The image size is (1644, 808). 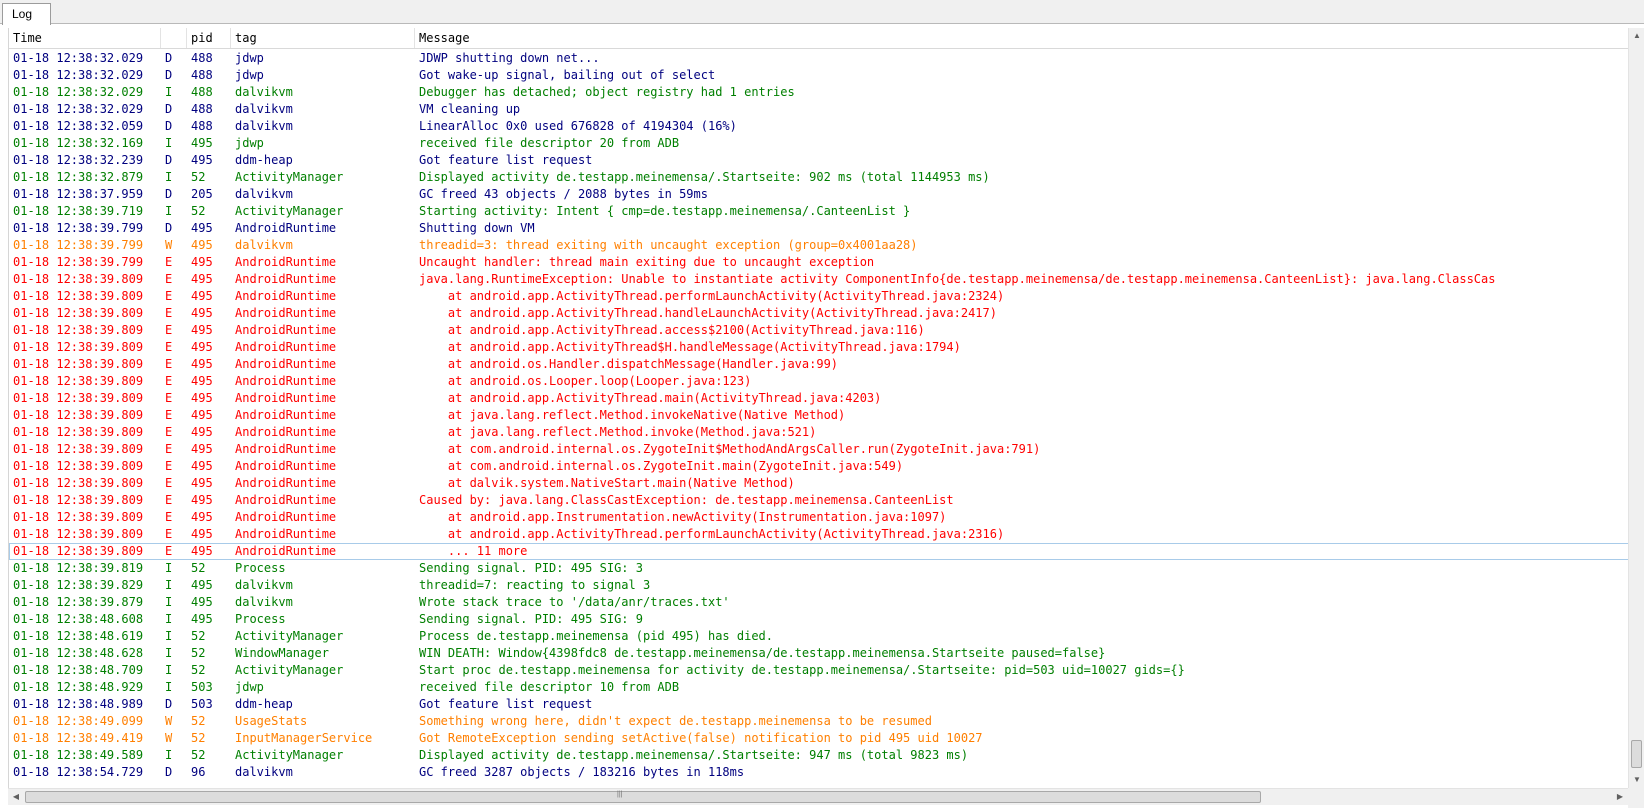 I want to click on log-tag: Process, so click(x=260, y=568).